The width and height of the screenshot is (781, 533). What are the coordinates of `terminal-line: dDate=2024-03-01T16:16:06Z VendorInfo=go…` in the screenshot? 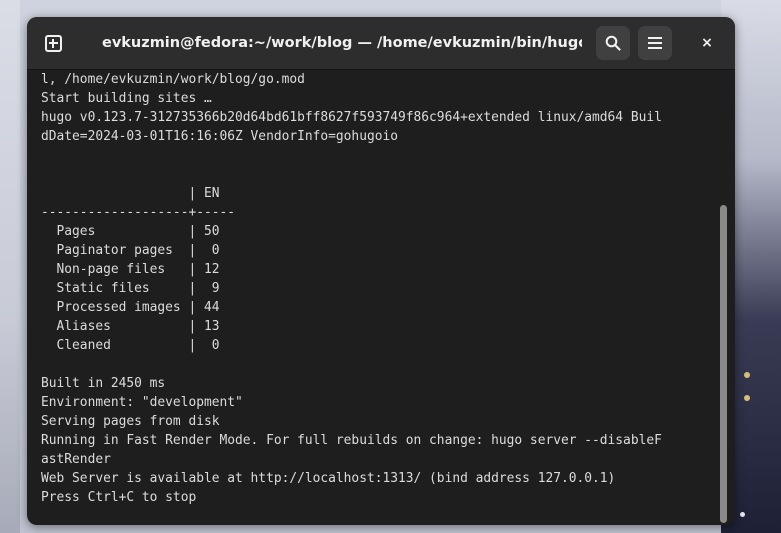 It's located at (219, 136).